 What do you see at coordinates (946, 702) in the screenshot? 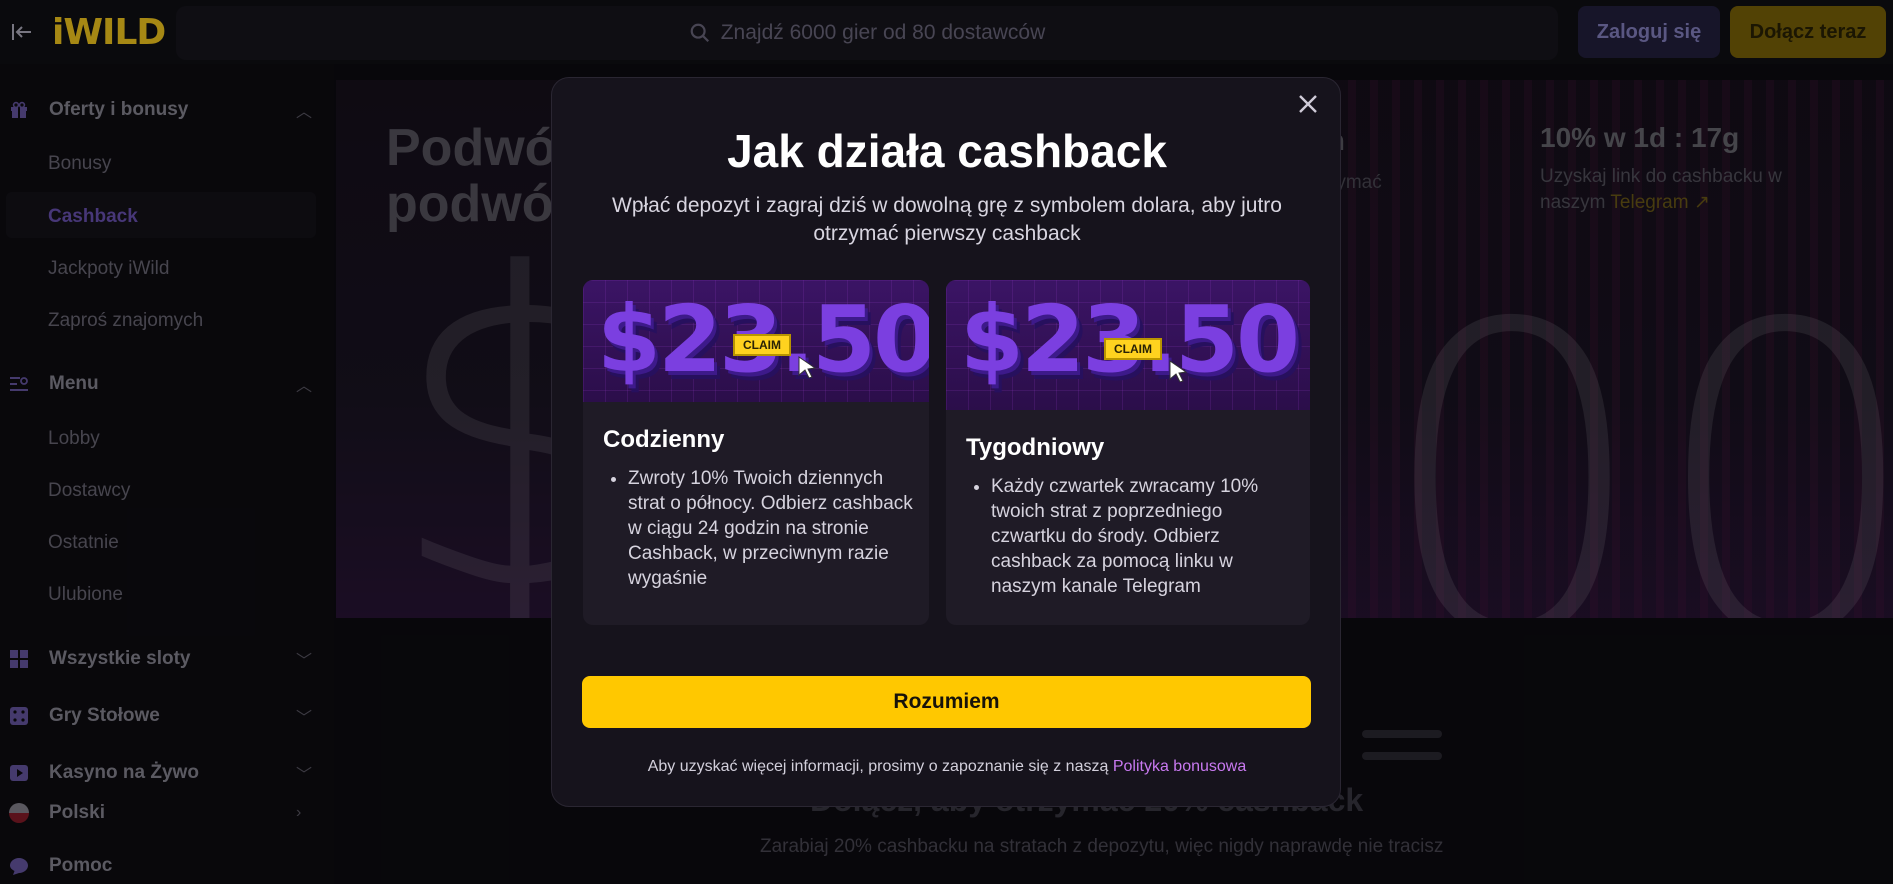
I see `understand-button: Rozumiem` at bounding box center [946, 702].